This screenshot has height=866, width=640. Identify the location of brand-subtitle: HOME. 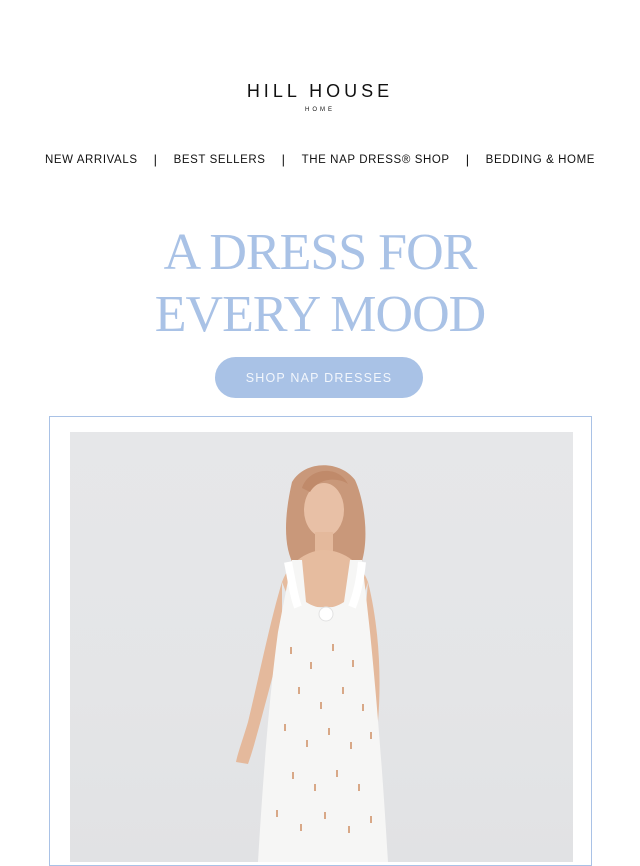
(320, 110).